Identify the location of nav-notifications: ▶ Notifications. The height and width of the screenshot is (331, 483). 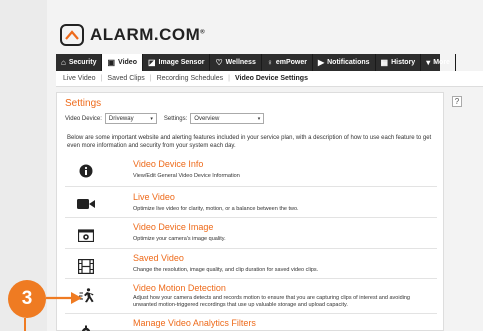
(344, 62).